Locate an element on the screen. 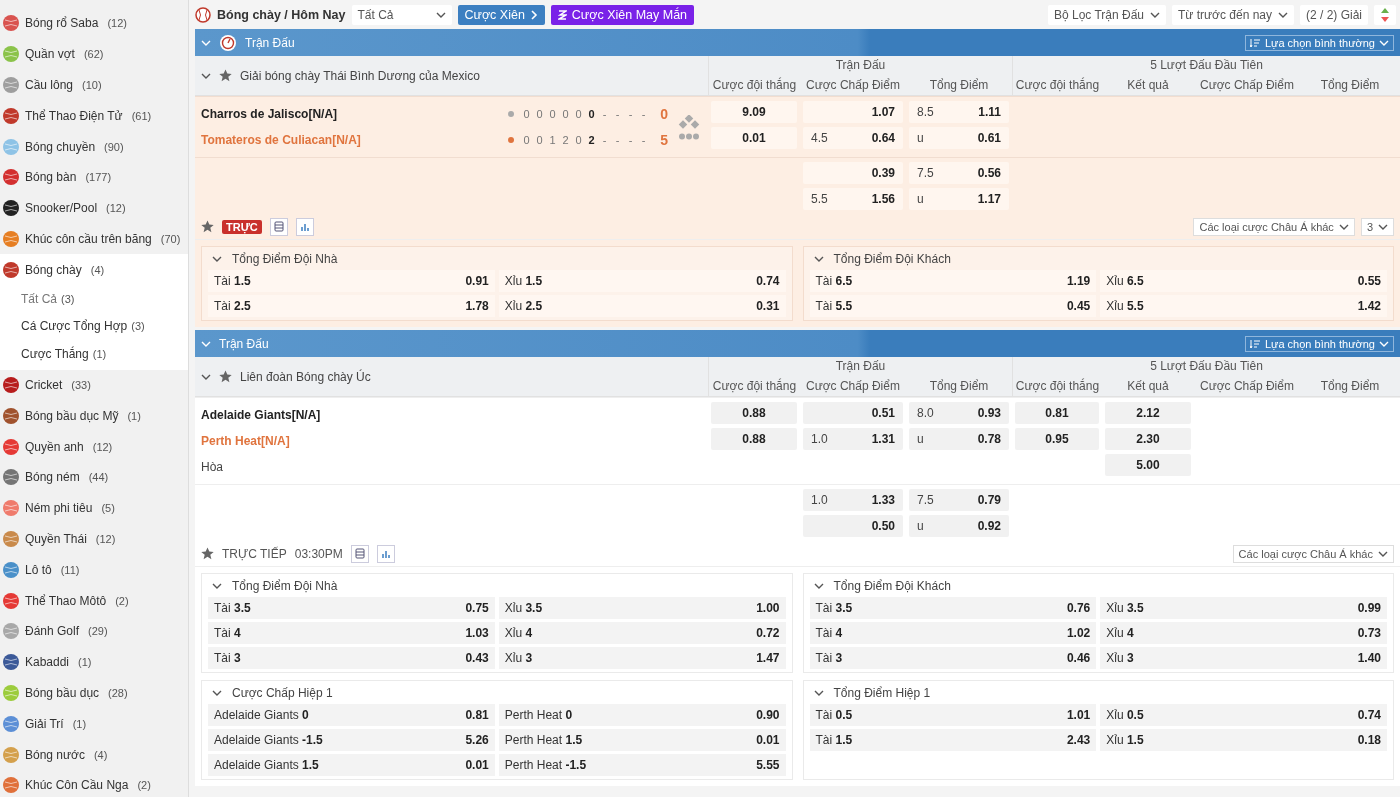 The height and width of the screenshot is (797, 1400). odds-button: 1.07 is located at coordinates (853, 112).